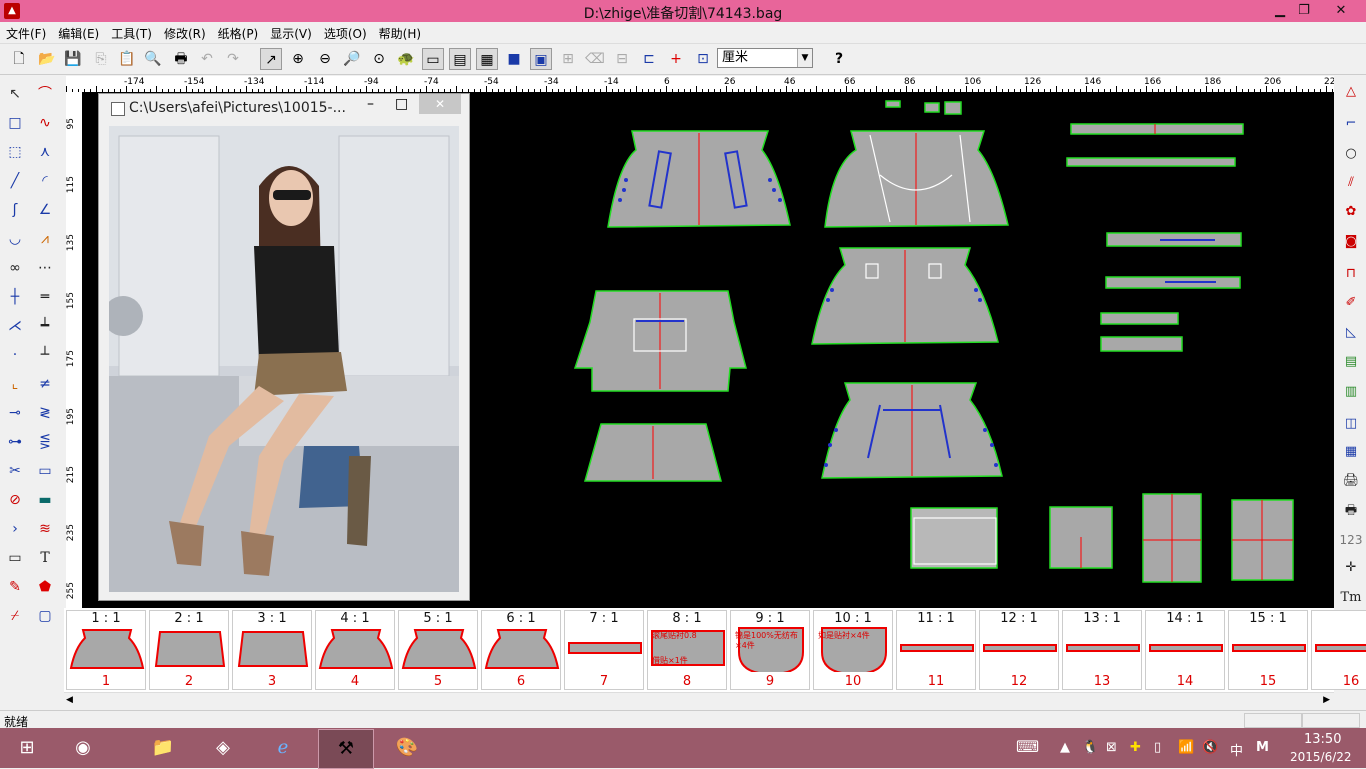 The width and height of the screenshot is (1366, 769). What do you see at coordinates (438, 650) in the screenshot?
I see `piece-thumbnail: 5 : 1 5` at bounding box center [438, 650].